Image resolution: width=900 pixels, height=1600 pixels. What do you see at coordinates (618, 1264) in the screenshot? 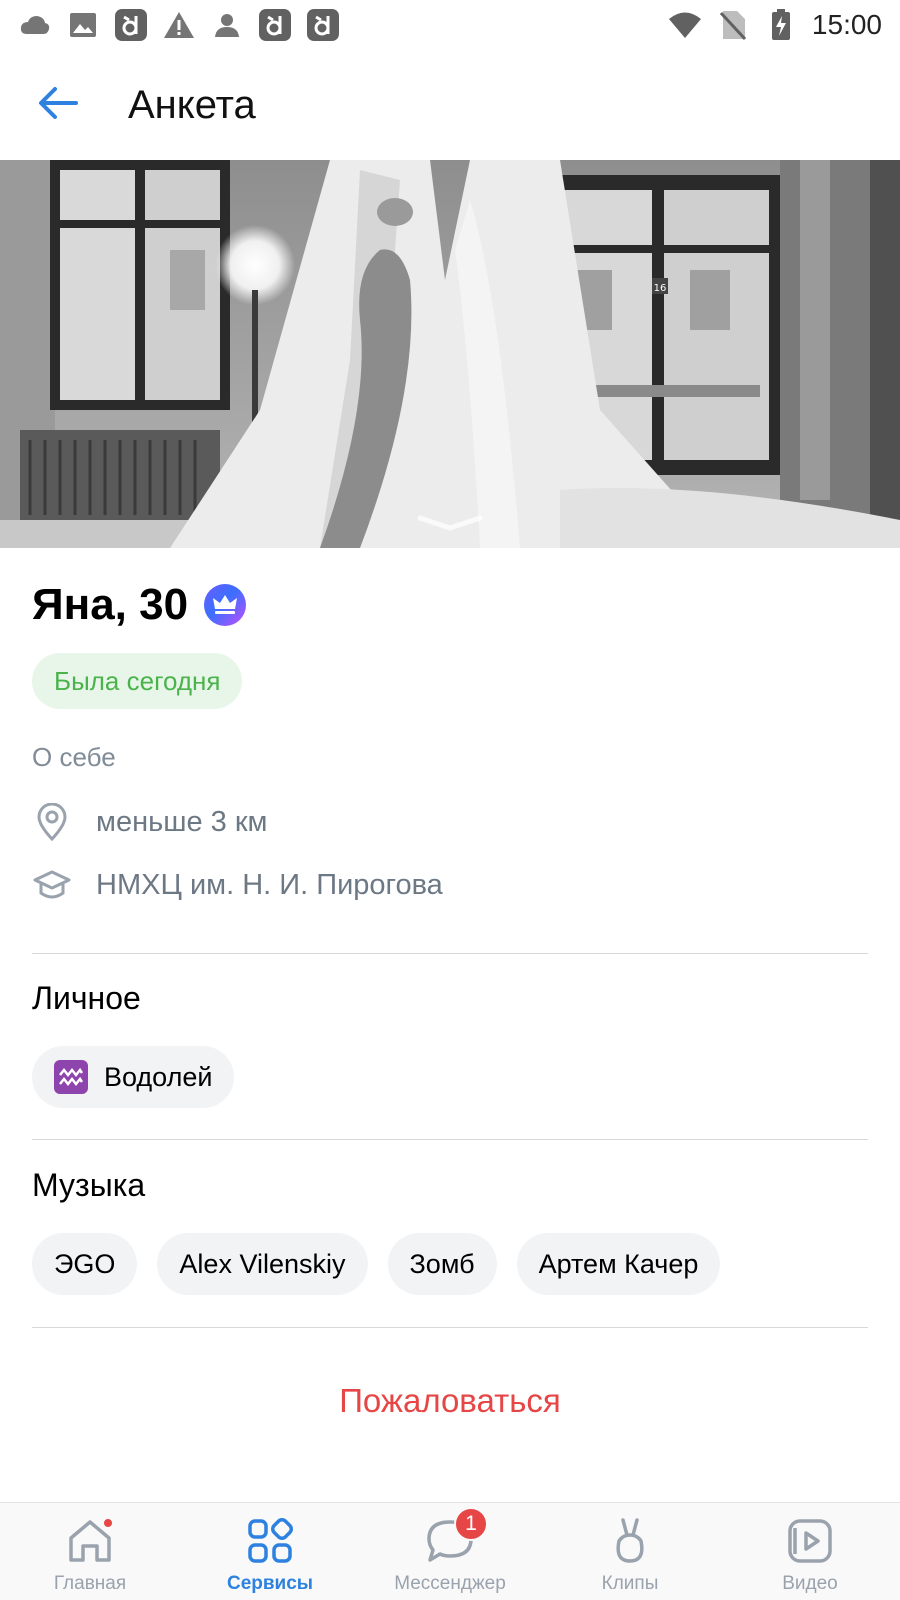
I see `music-artist-chip: Артем Качер` at bounding box center [618, 1264].